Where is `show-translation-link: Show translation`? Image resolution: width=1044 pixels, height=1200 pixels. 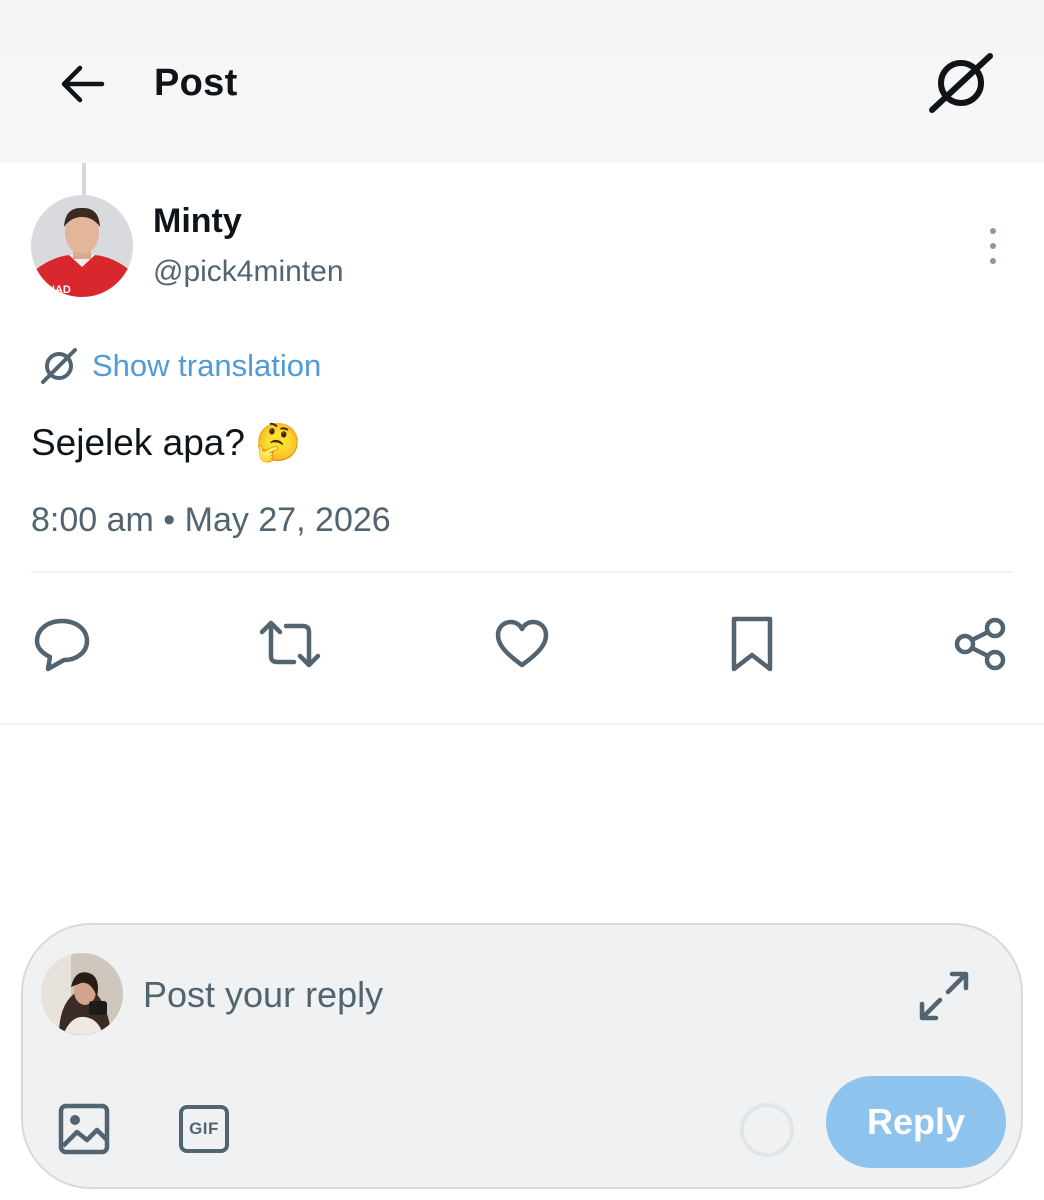
show-translation-link: Show translation is located at coordinates (180, 366).